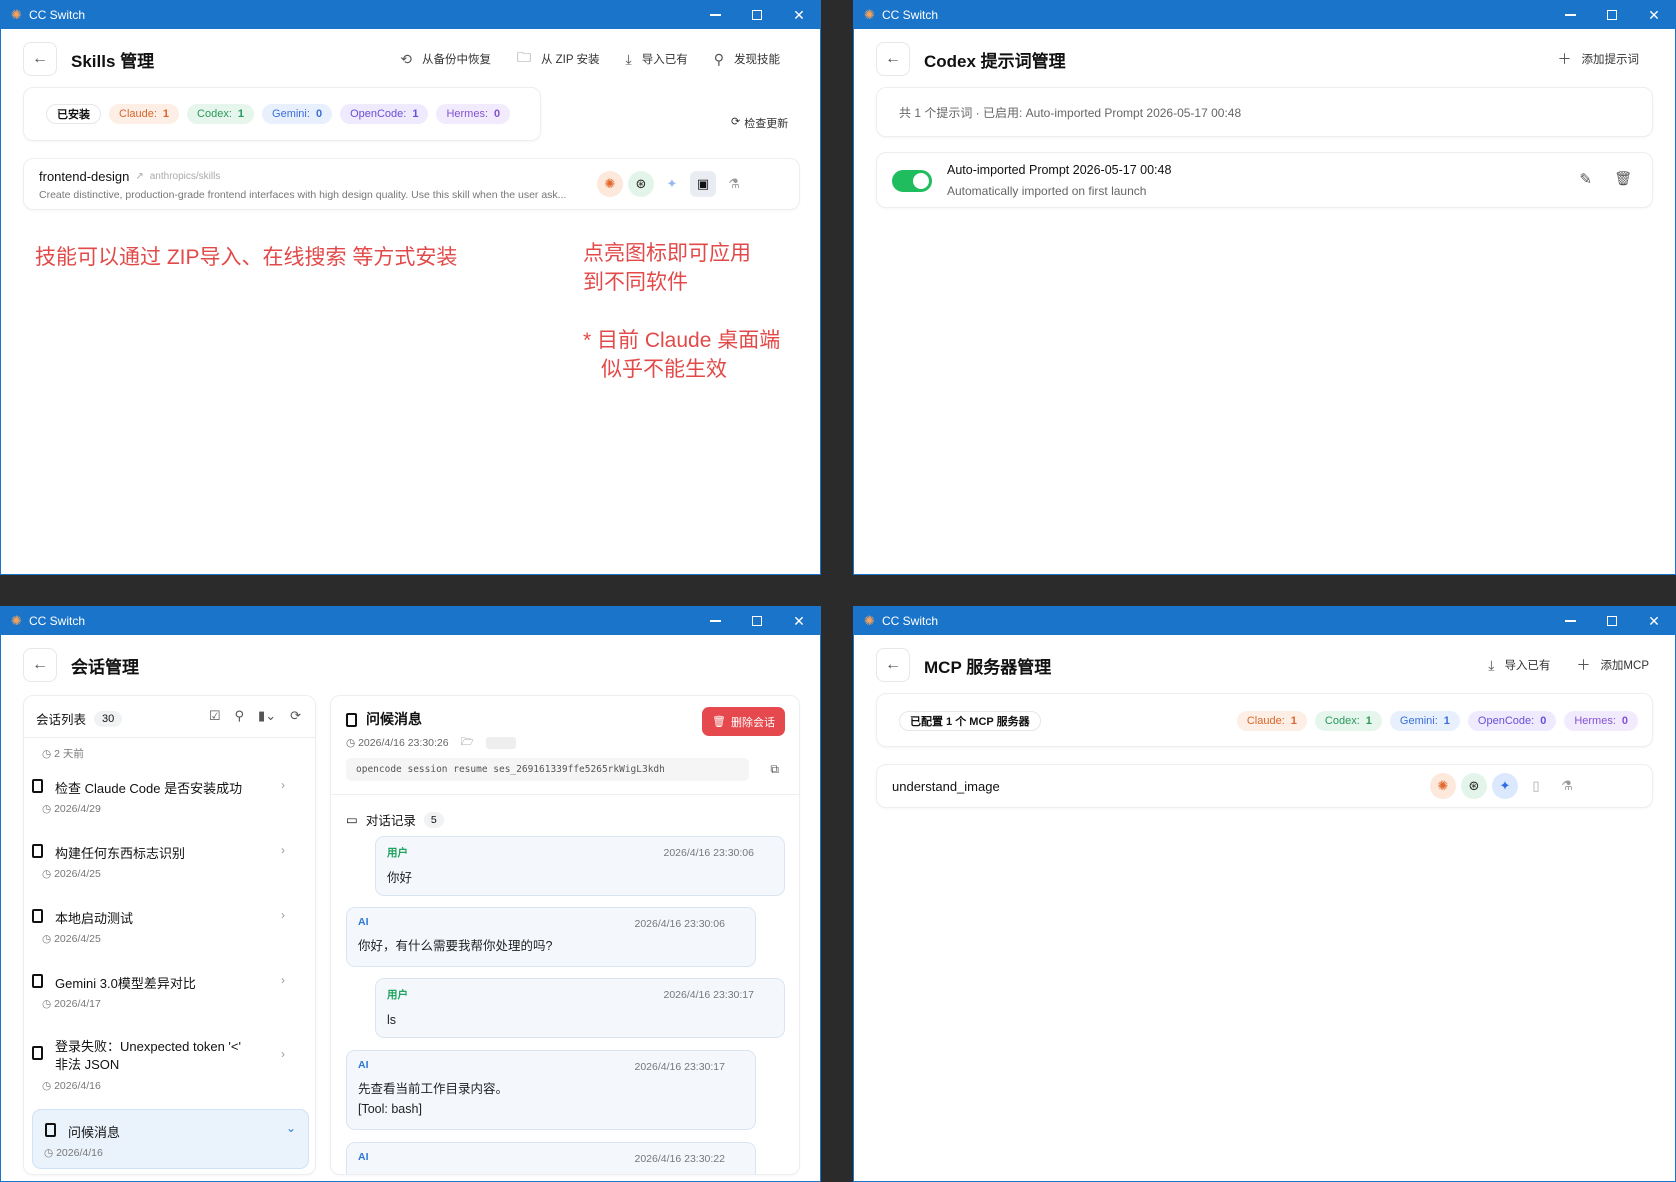  What do you see at coordinates (290, 1128) in the screenshot?
I see `chevron-down-icon: ⌄` at bounding box center [290, 1128].